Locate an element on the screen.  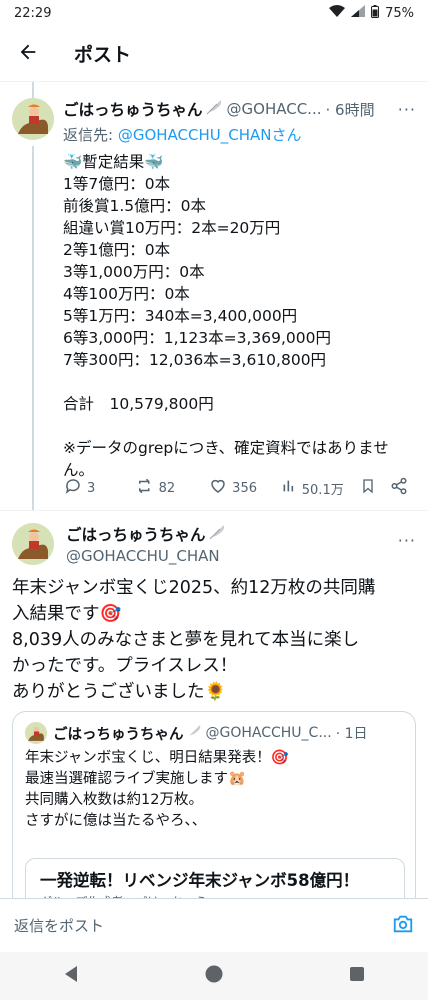
text-line: 入結果です🎯 is located at coordinates (67, 614).